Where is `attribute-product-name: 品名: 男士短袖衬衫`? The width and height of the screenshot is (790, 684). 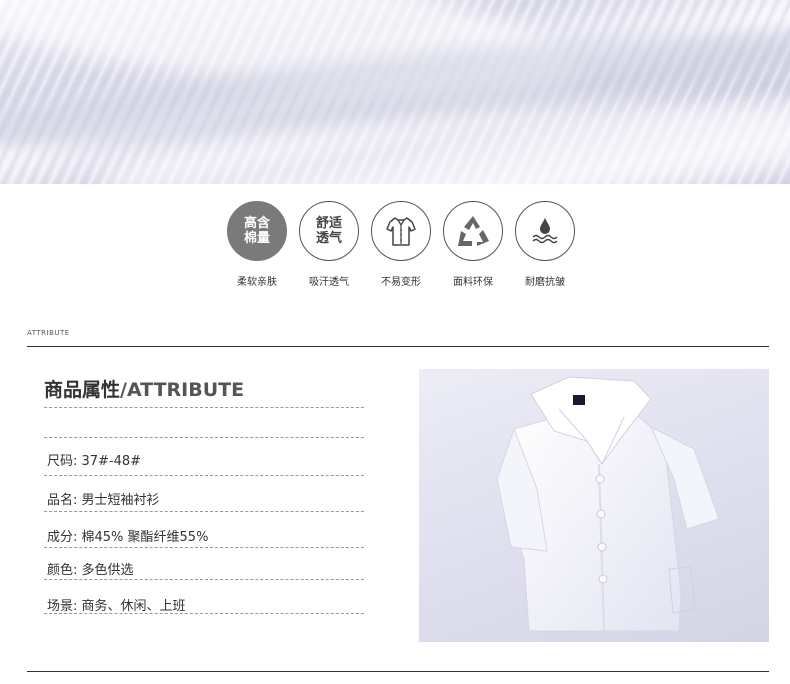
attribute-product-name: 品名: 男士短袖衬衫 is located at coordinates (103, 500).